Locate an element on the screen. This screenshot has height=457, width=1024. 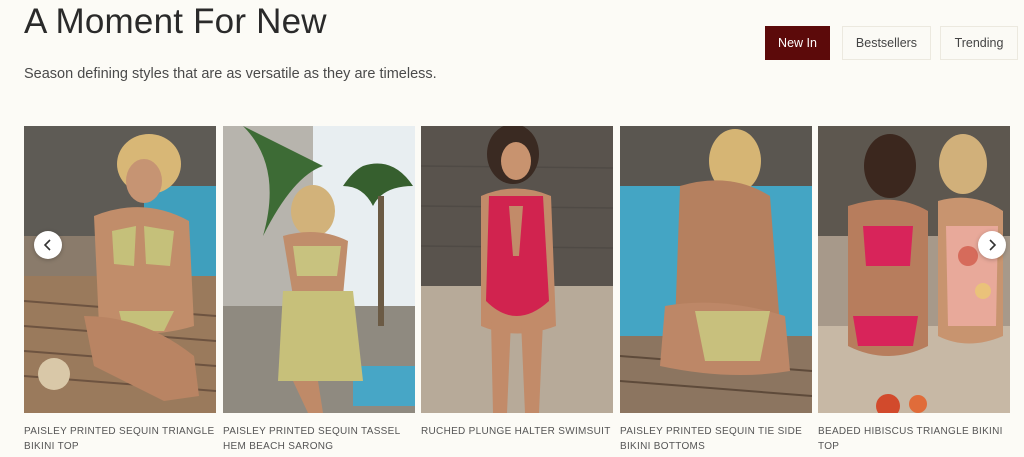
product-card: RUCHED PLUNGE HALTER SWIMSUIT is located at coordinates (517, 291).